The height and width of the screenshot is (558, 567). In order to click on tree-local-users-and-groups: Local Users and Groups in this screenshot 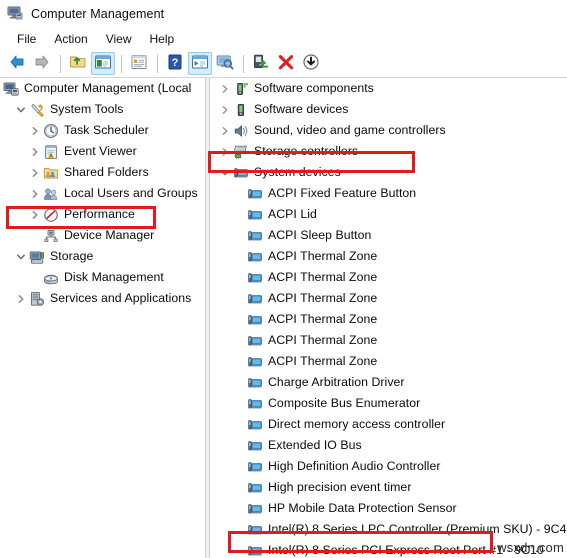, I will do `click(102, 193)`.